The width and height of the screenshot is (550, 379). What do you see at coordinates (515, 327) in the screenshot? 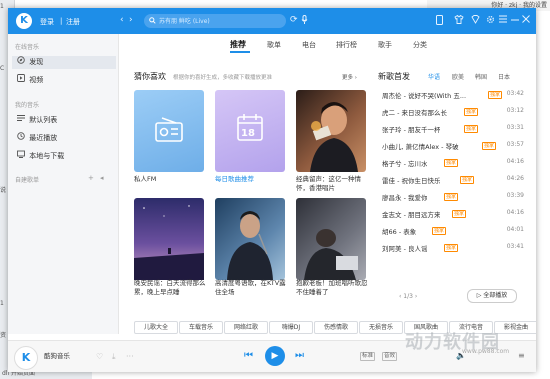
I see `genre-tag: 影视金曲` at bounding box center [515, 327].